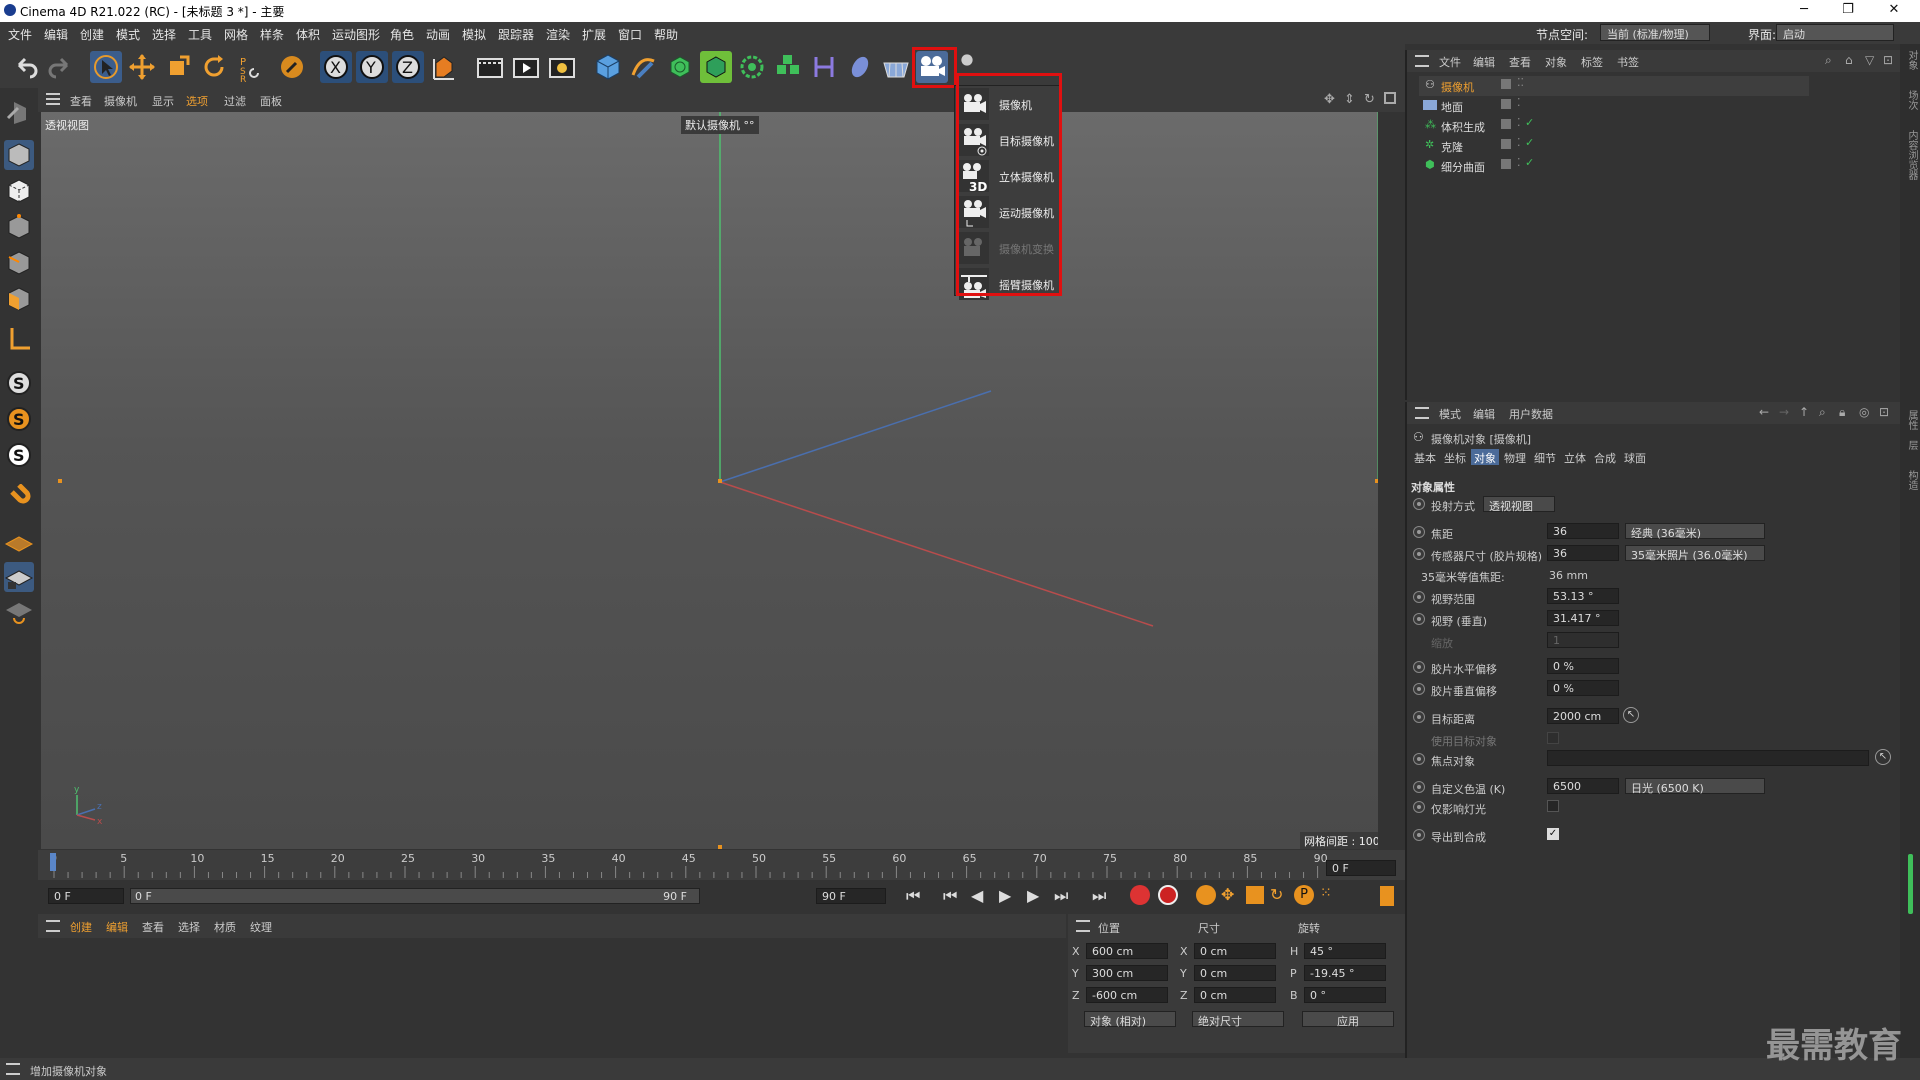 Image resolution: width=1920 pixels, height=1080 pixels. Describe the element at coordinates (1419, 835) in the screenshot. I see `export-comp-anim-toggle` at that location.